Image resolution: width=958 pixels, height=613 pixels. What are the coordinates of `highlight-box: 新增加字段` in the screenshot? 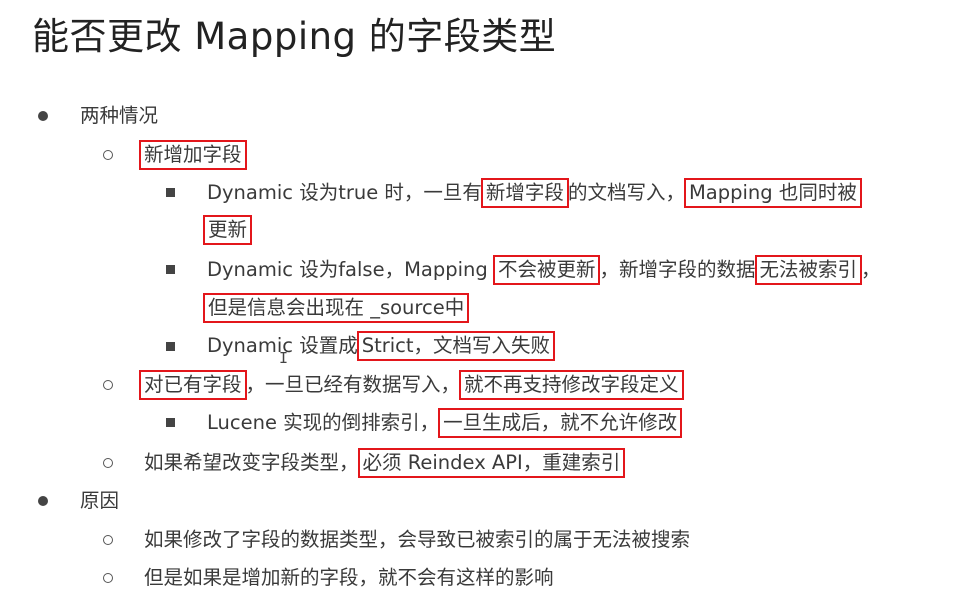 It's located at (193, 155).